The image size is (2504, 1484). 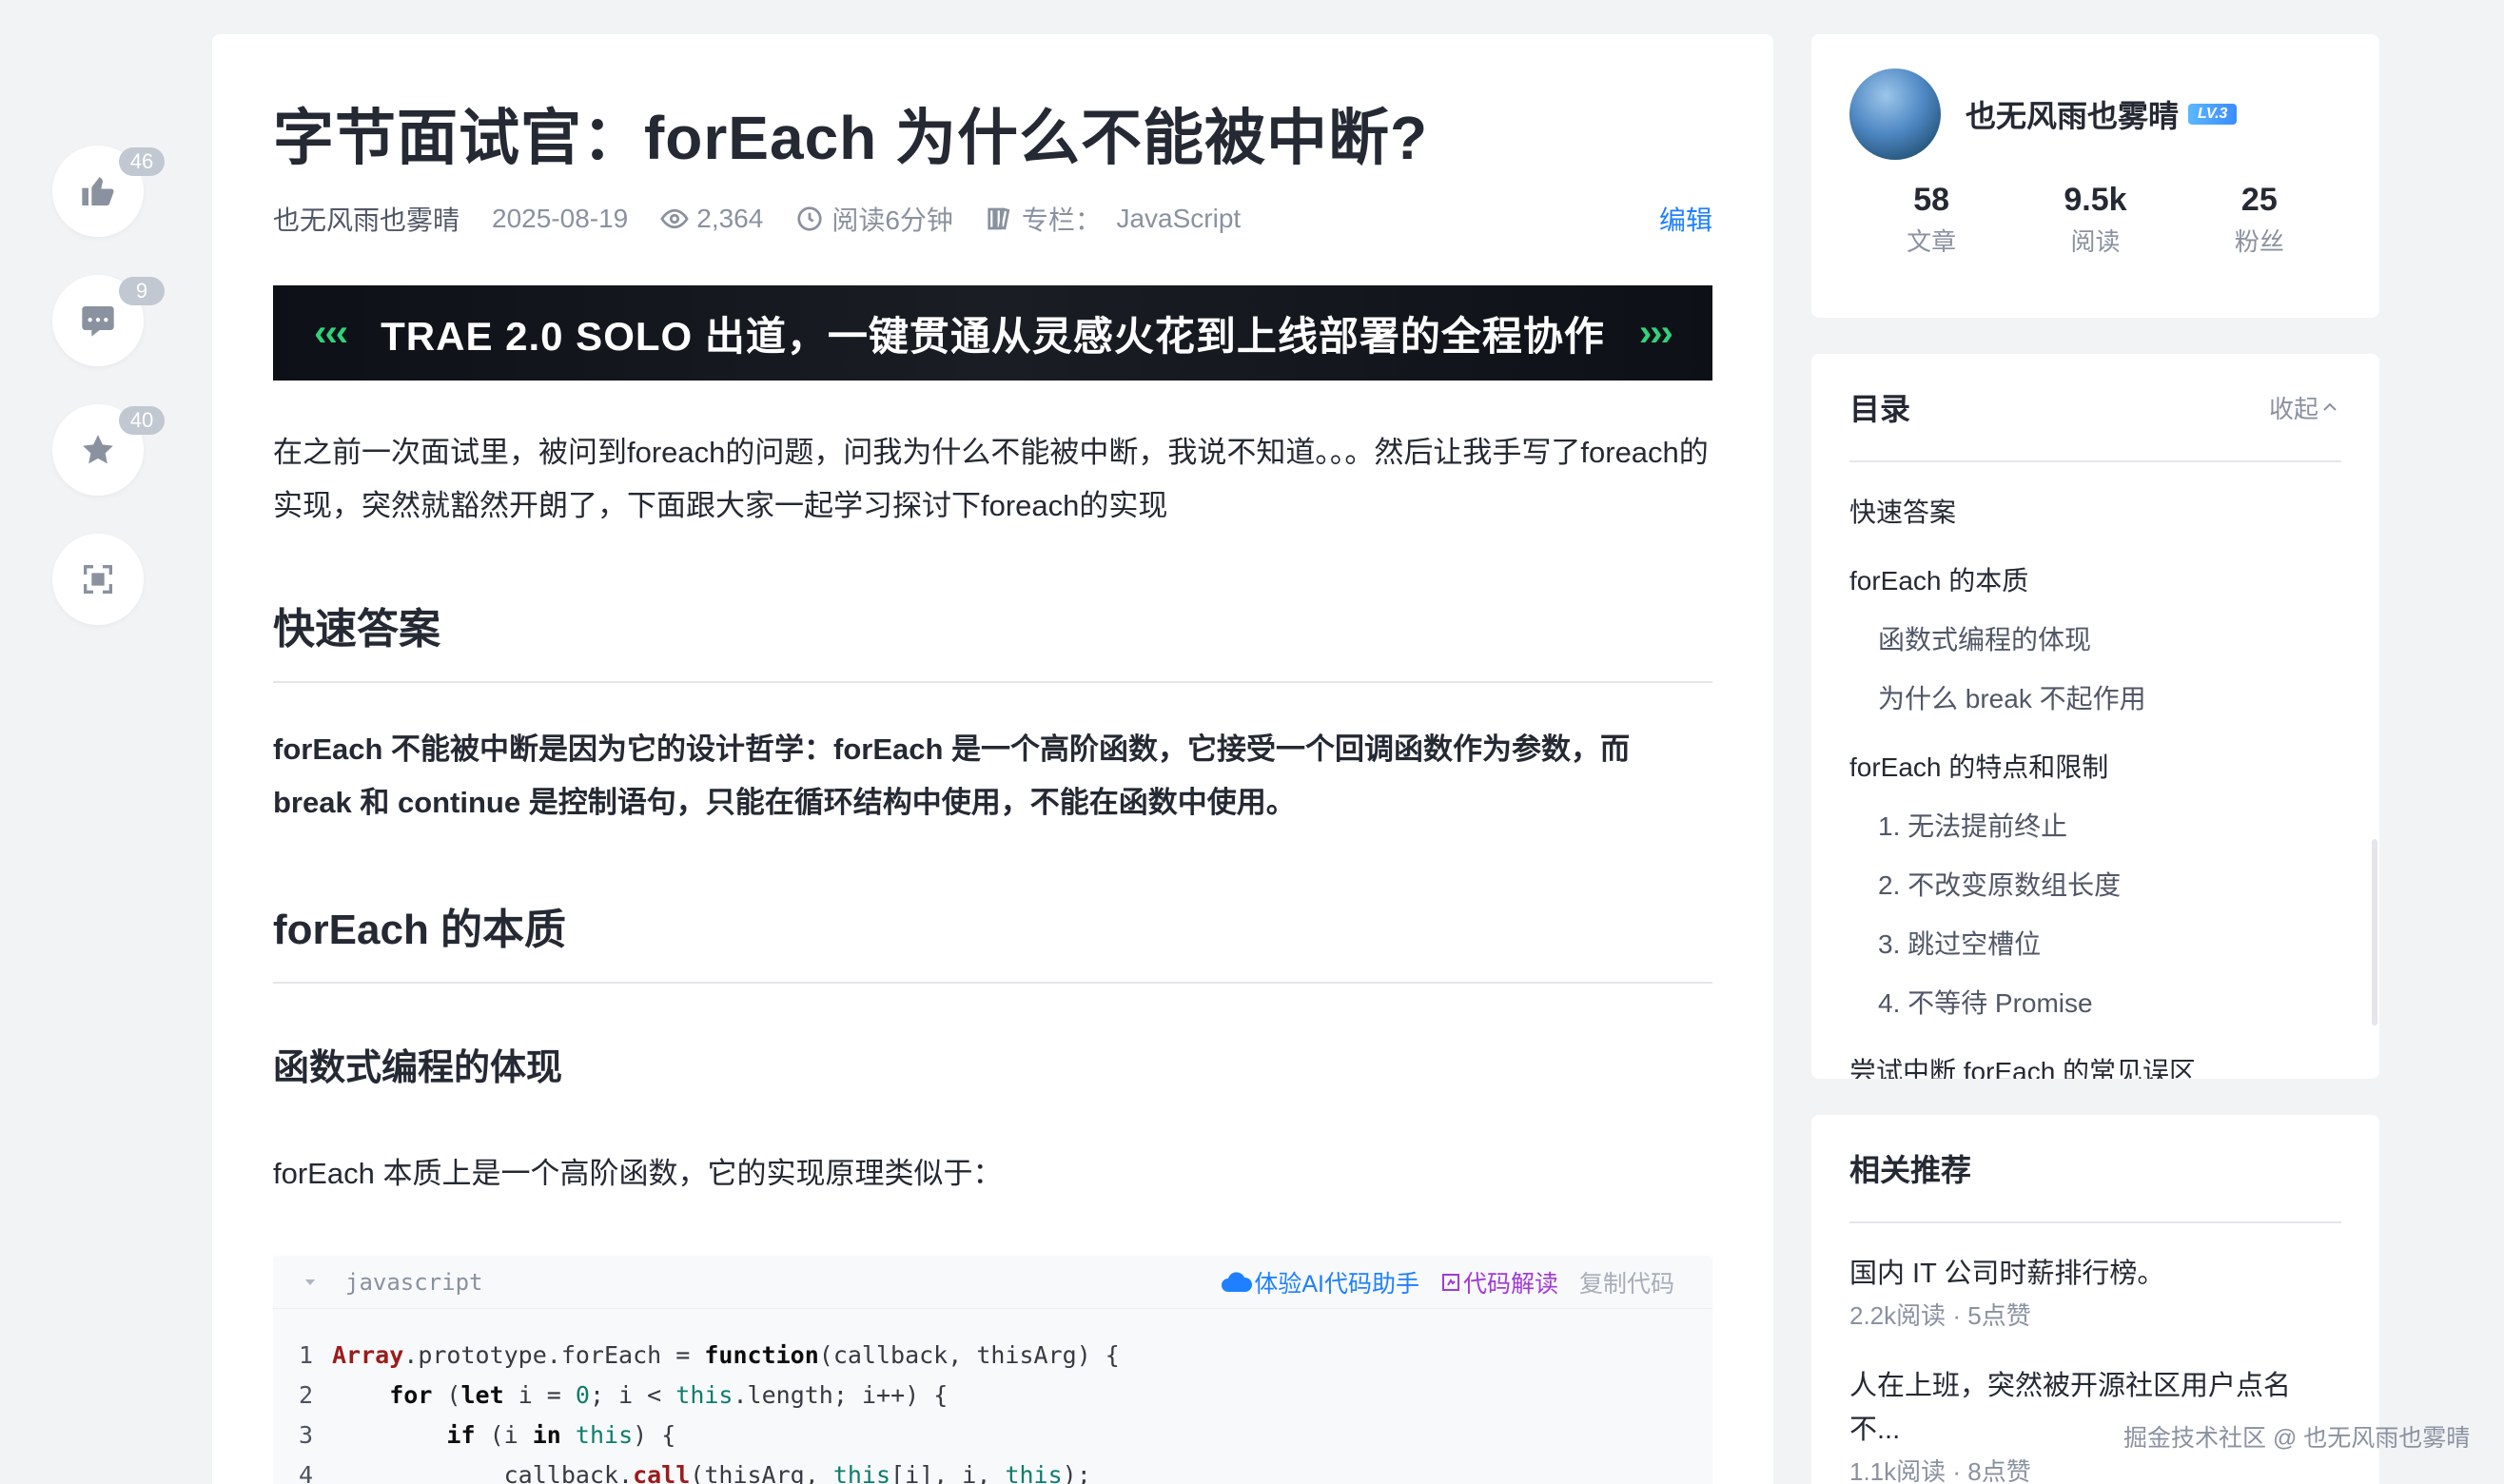 I want to click on author-name: 也无风雨也雾晴, so click(x=2072, y=114).